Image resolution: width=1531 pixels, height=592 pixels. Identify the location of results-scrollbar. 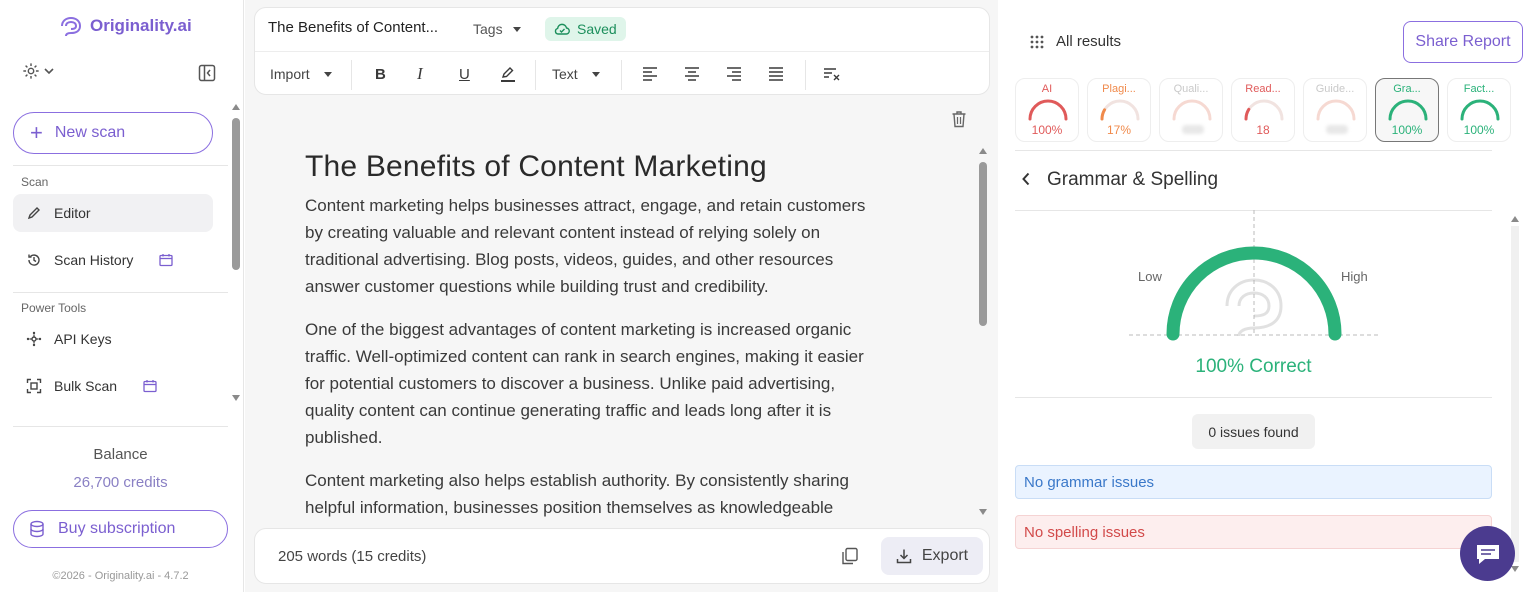
(1515, 394).